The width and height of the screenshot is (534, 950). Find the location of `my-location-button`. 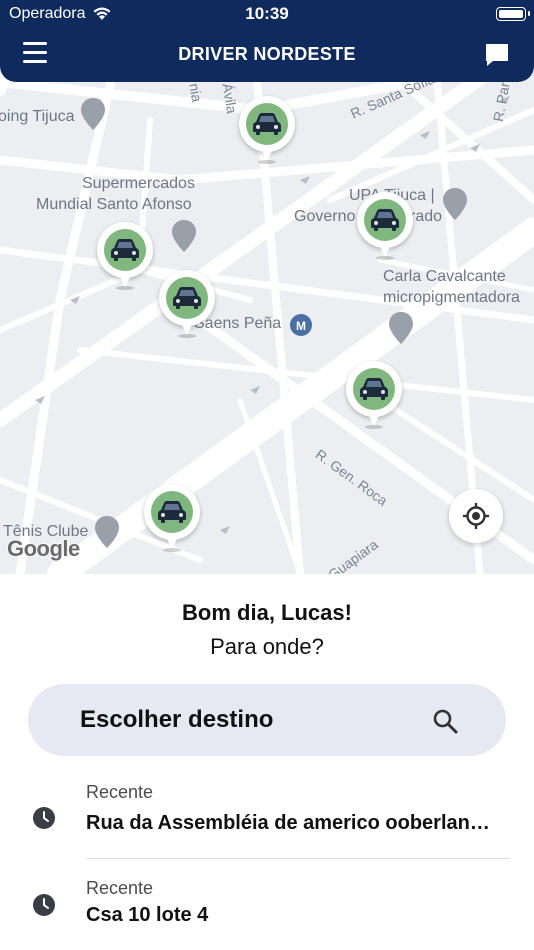

my-location-button is located at coordinates (476, 516).